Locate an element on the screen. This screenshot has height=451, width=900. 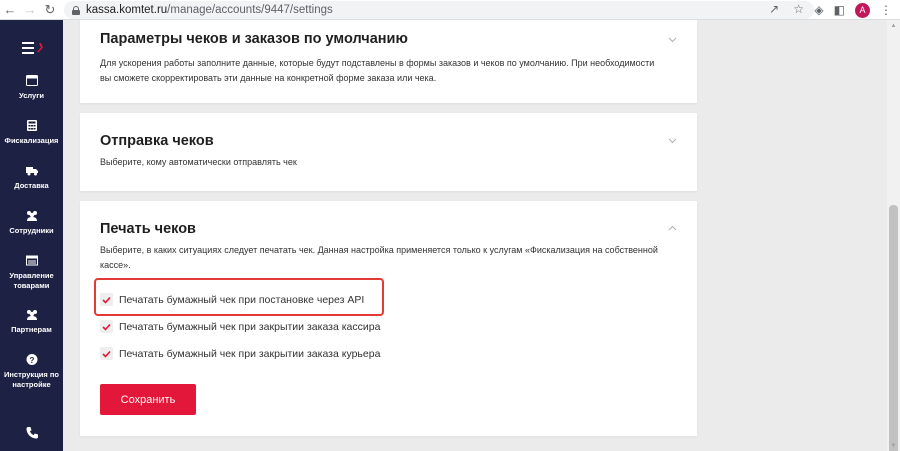
scroll-down-icon: ▼ is located at coordinates (893, 446).